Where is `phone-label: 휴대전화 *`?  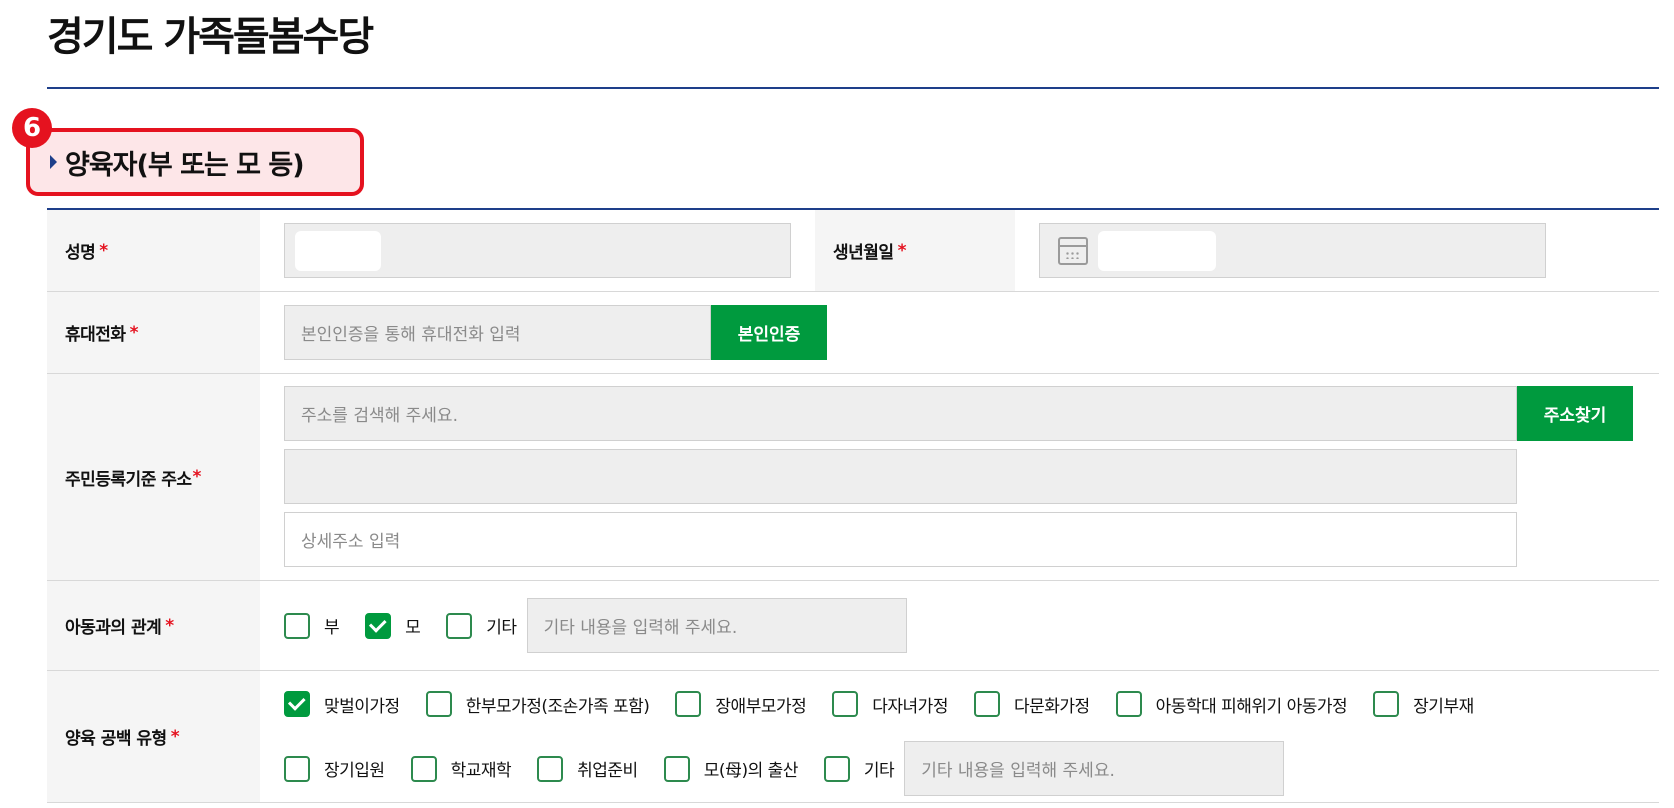
phone-label: 휴대전화 * is located at coordinates (153, 332).